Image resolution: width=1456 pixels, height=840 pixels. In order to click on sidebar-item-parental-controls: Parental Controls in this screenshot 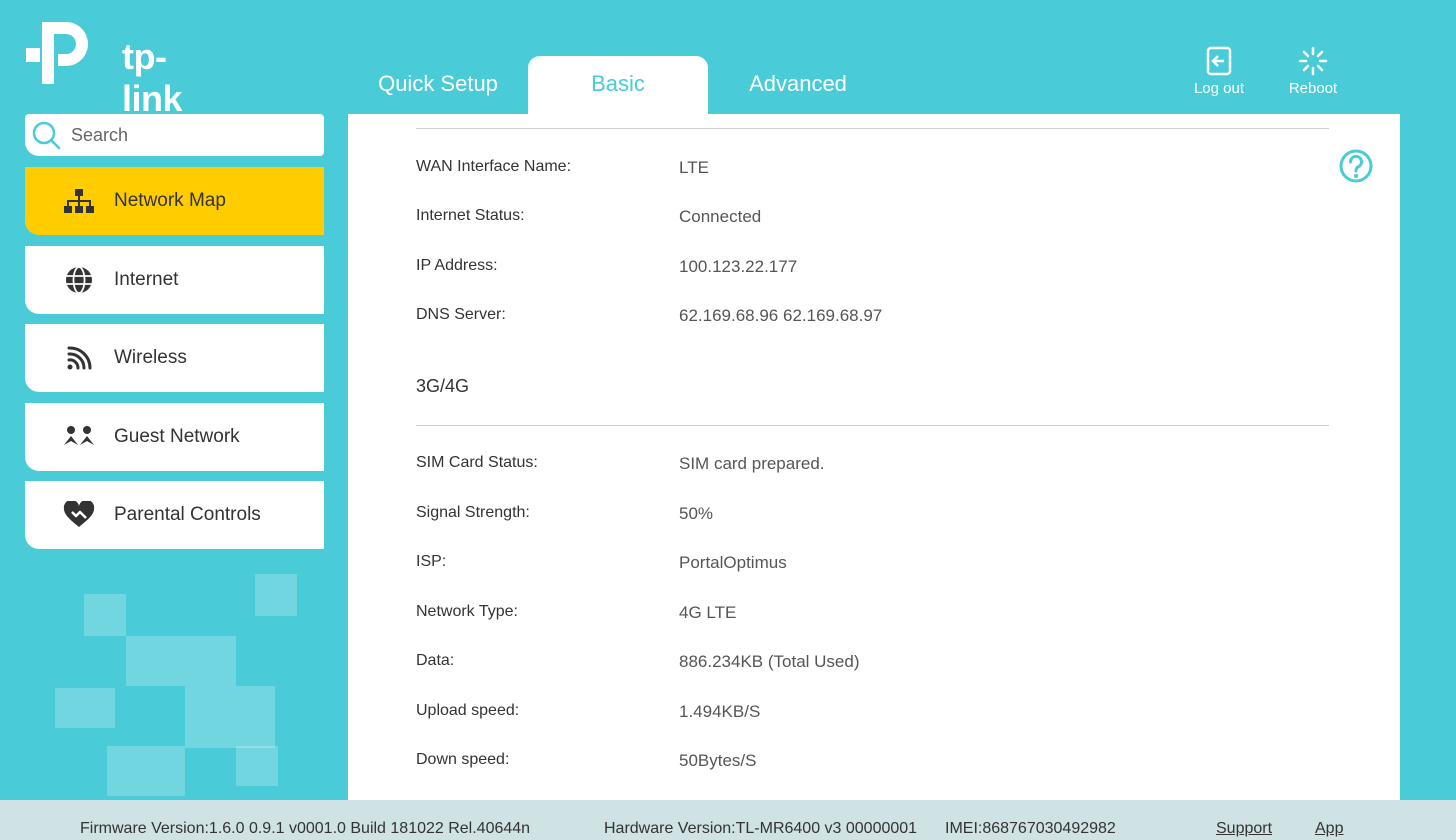, I will do `click(174, 515)`.